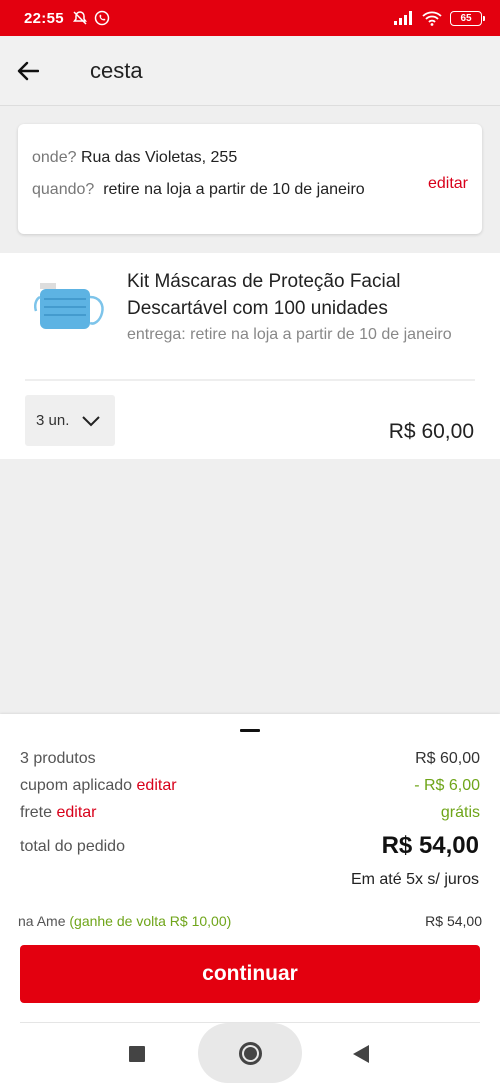 Image resolution: width=500 pixels, height=1083 pixels. What do you see at coordinates (137, 1054) in the screenshot?
I see `recents-icon` at bounding box center [137, 1054].